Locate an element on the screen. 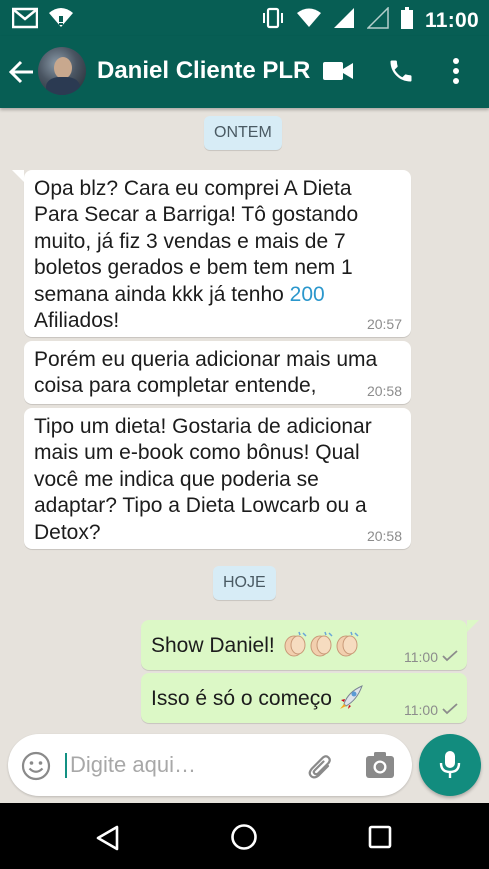 Image resolution: width=489 pixels, height=869 pixels. wifi-icon is located at coordinates (308, 20).